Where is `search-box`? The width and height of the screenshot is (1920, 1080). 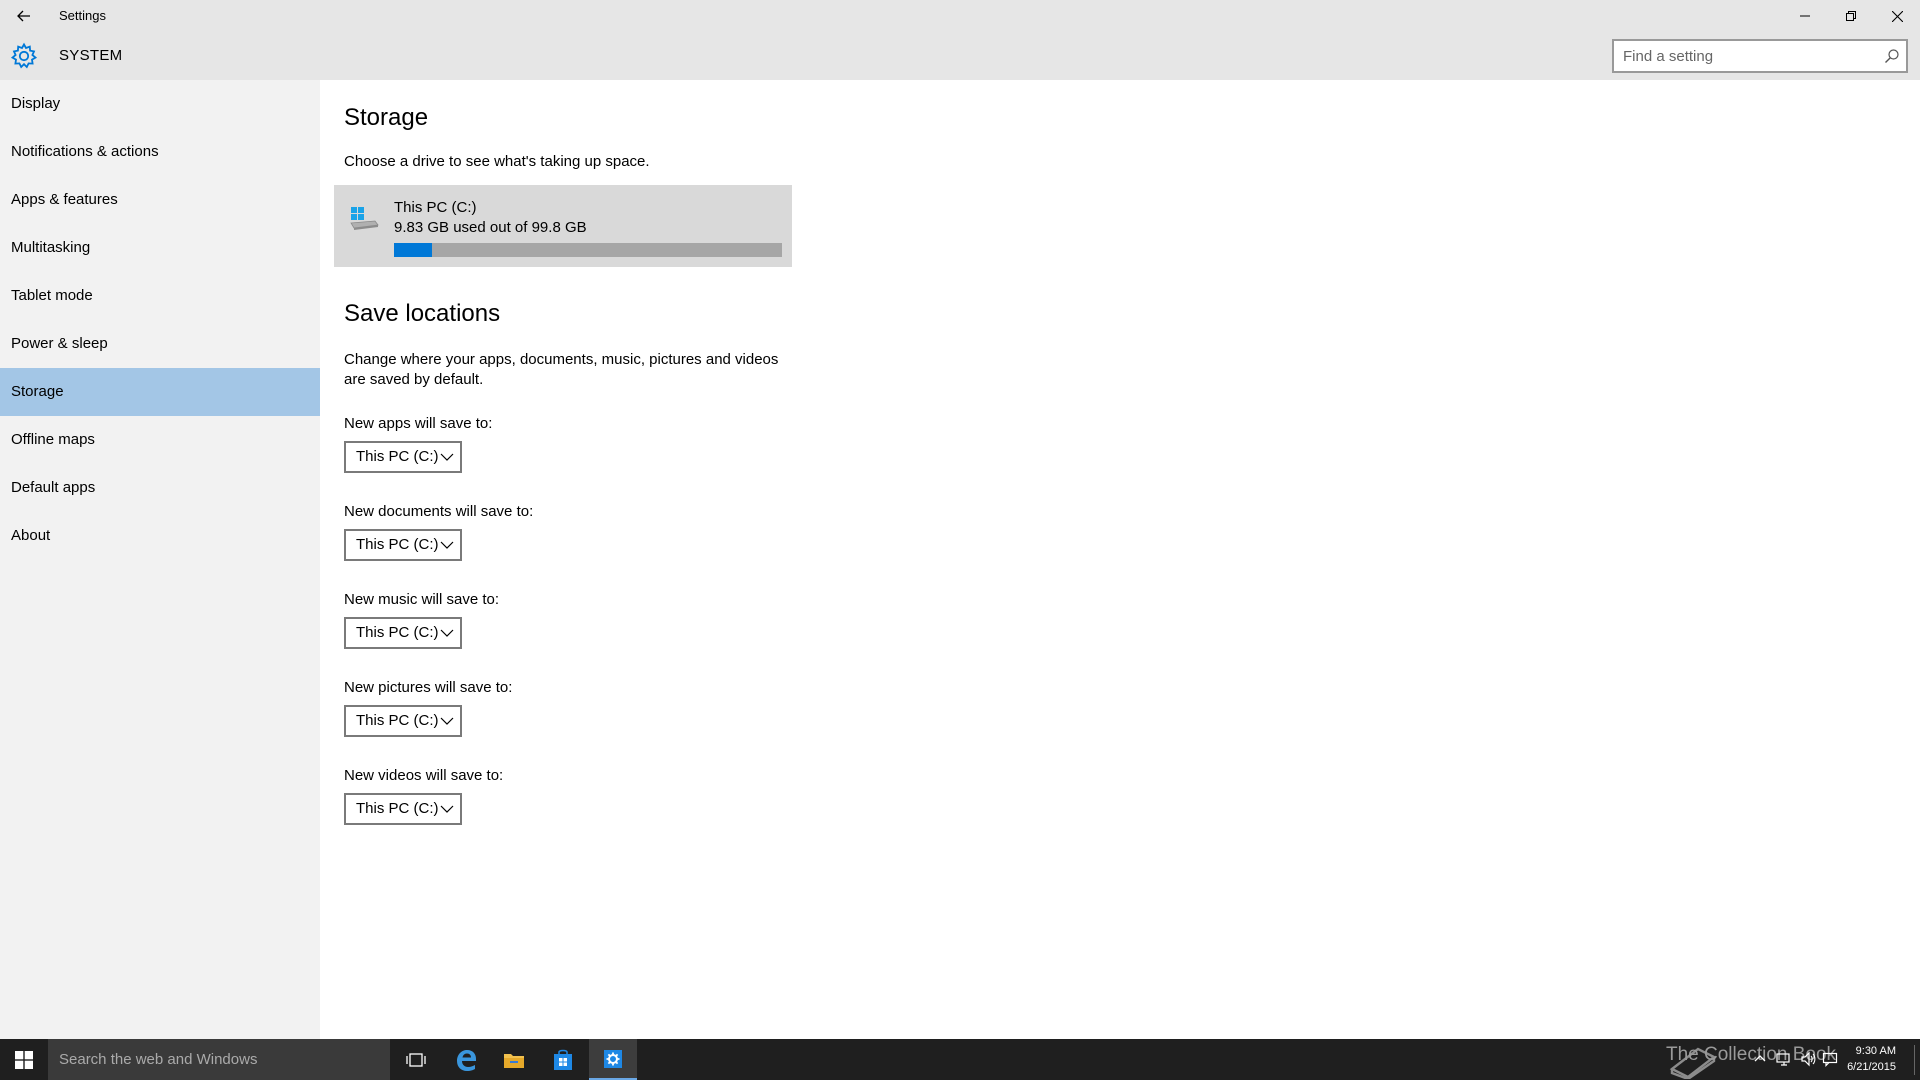 search-box is located at coordinates (1760, 56).